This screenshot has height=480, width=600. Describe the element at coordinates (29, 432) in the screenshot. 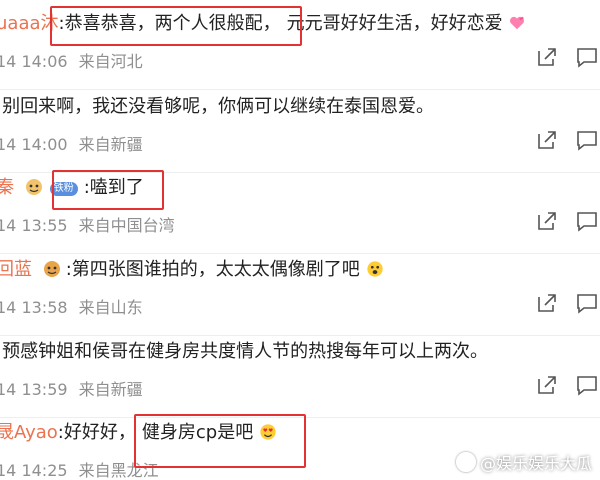

I see `comment-username: 晟Ayao` at that location.